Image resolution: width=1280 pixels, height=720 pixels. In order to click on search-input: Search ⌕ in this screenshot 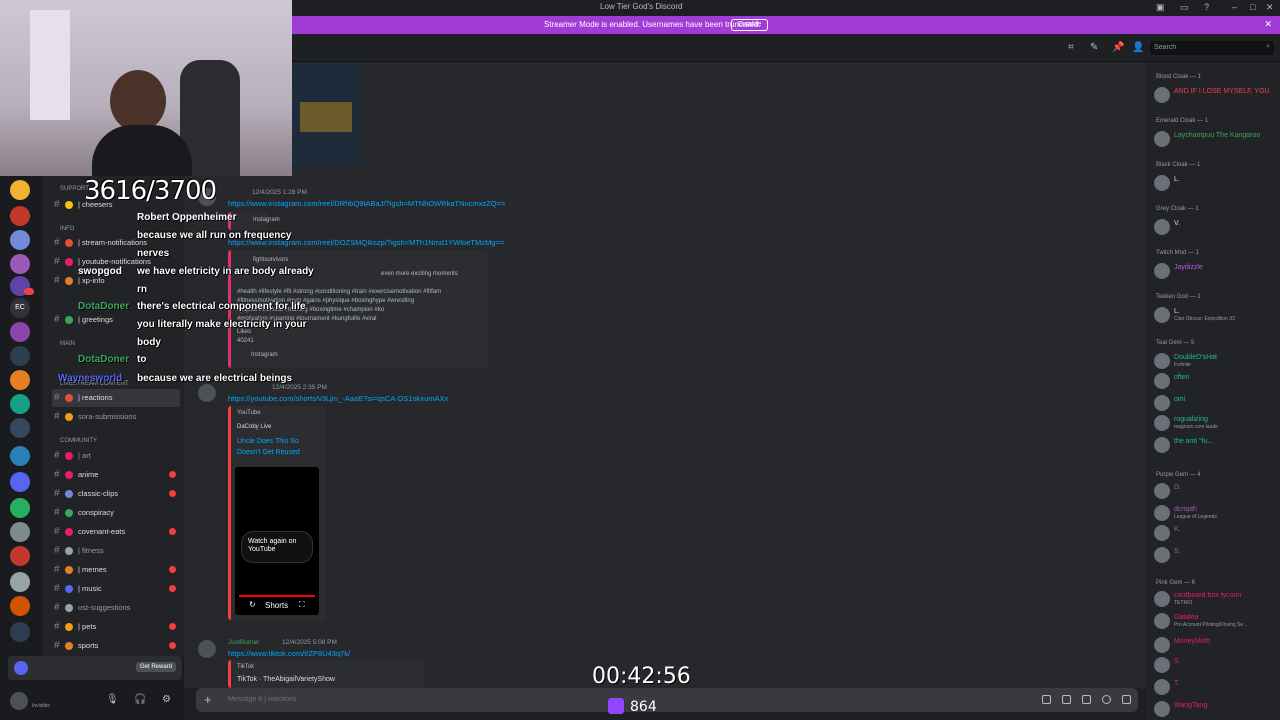, I will do `click(1212, 48)`.